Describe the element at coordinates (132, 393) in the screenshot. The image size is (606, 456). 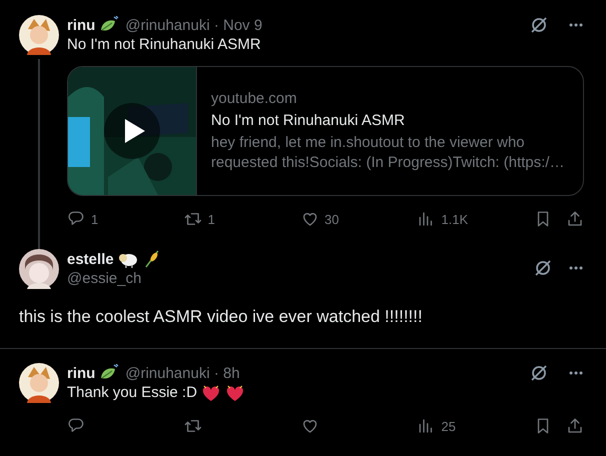
I see `post-text: Thank you Essie :D` at that location.